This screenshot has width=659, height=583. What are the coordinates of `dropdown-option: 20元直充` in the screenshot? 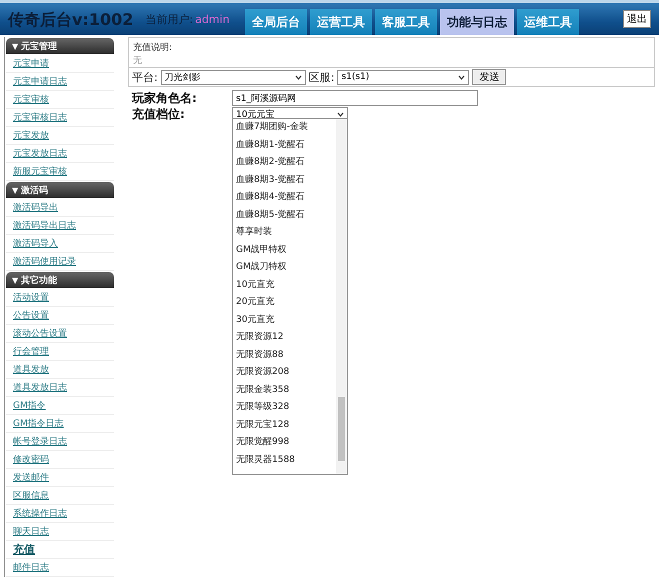 It's located at (284, 303).